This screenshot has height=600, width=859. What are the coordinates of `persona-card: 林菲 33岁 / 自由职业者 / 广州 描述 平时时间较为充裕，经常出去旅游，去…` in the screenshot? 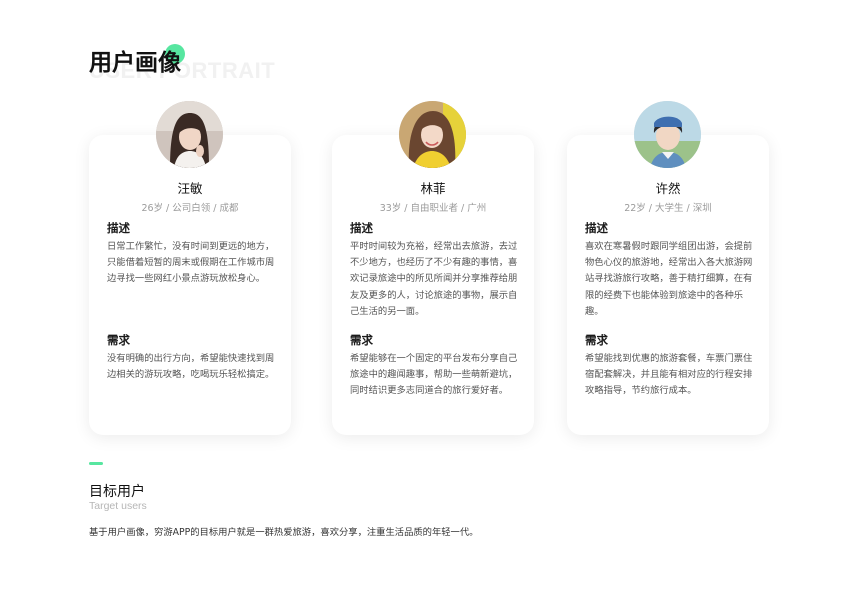 It's located at (433, 268).